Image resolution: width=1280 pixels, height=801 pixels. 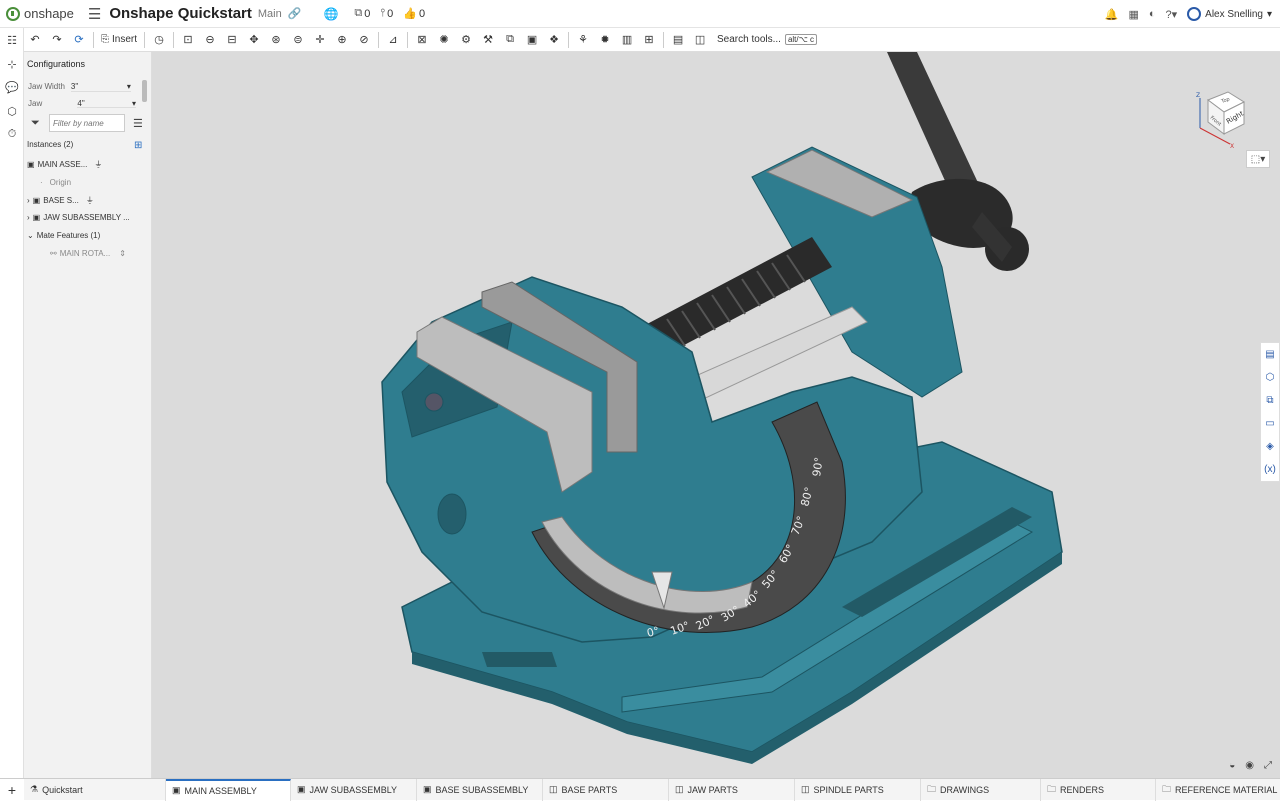 What do you see at coordinates (1270, 469) in the screenshot?
I see `variables-icon: (x)` at bounding box center [1270, 469].